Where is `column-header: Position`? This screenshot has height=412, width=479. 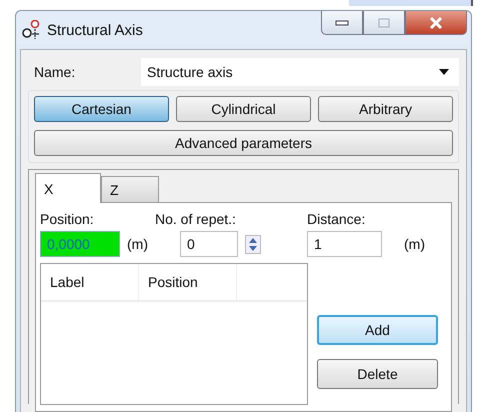
column-header: Position is located at coordinates (188, 282).